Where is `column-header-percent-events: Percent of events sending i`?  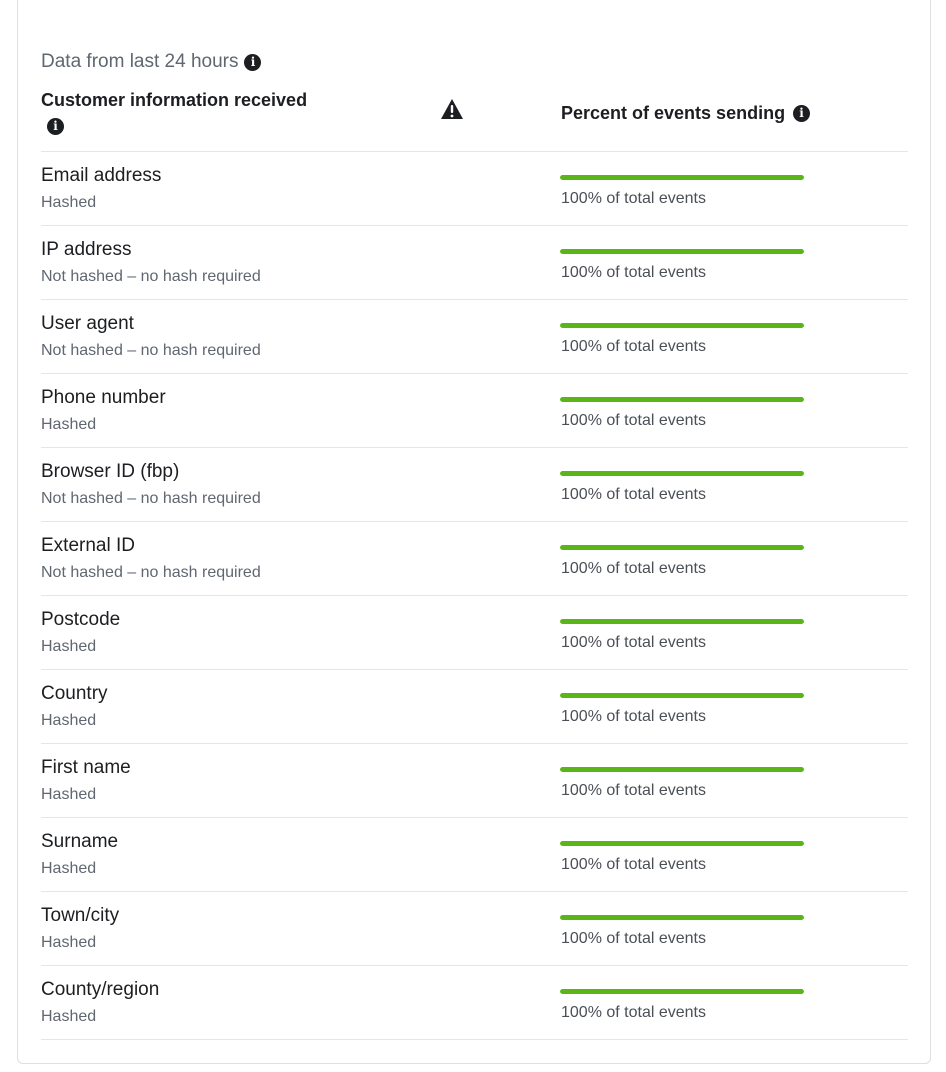 column-header-percent-events: Percent of events sending i is located at coordinates (686, 113).